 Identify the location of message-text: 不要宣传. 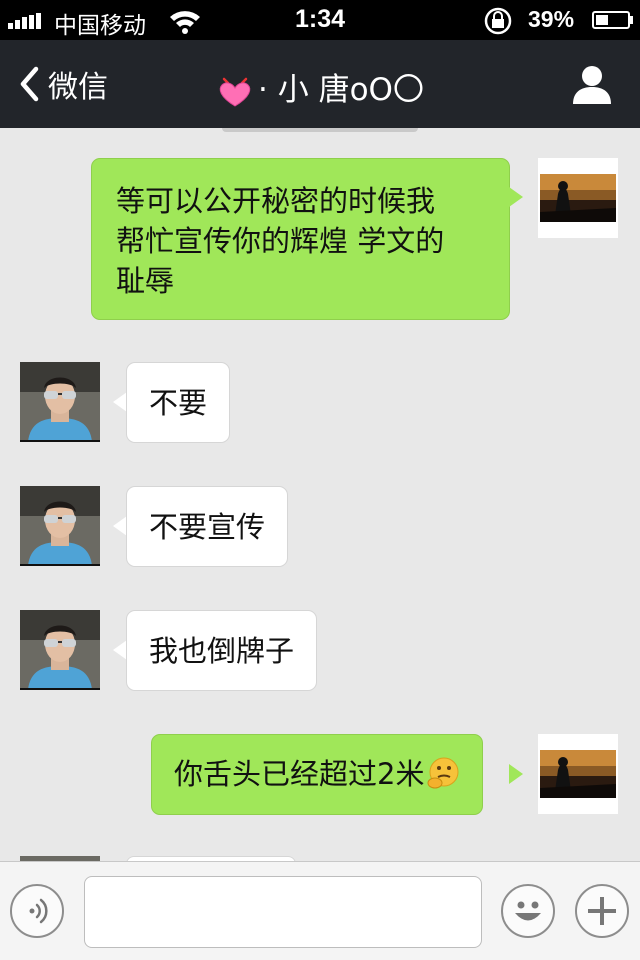
(207, 527).